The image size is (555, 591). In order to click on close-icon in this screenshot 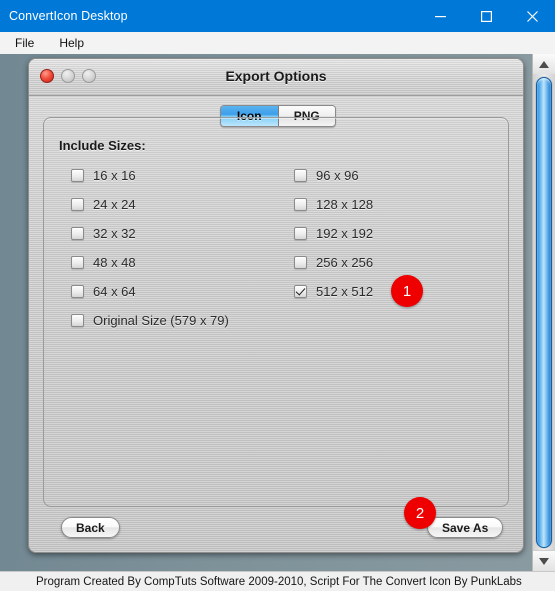, I will do `click(532, 16)`.